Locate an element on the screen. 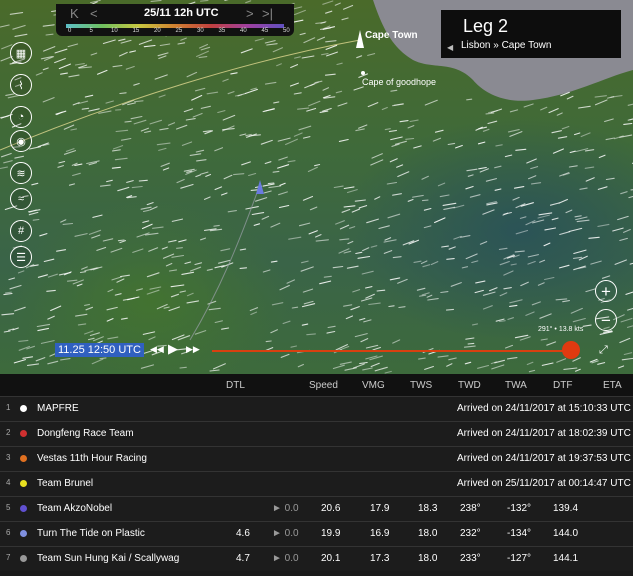 This screenshot has height=576, width=633. zoom-out-button: − is located at coordinates (606, 320).